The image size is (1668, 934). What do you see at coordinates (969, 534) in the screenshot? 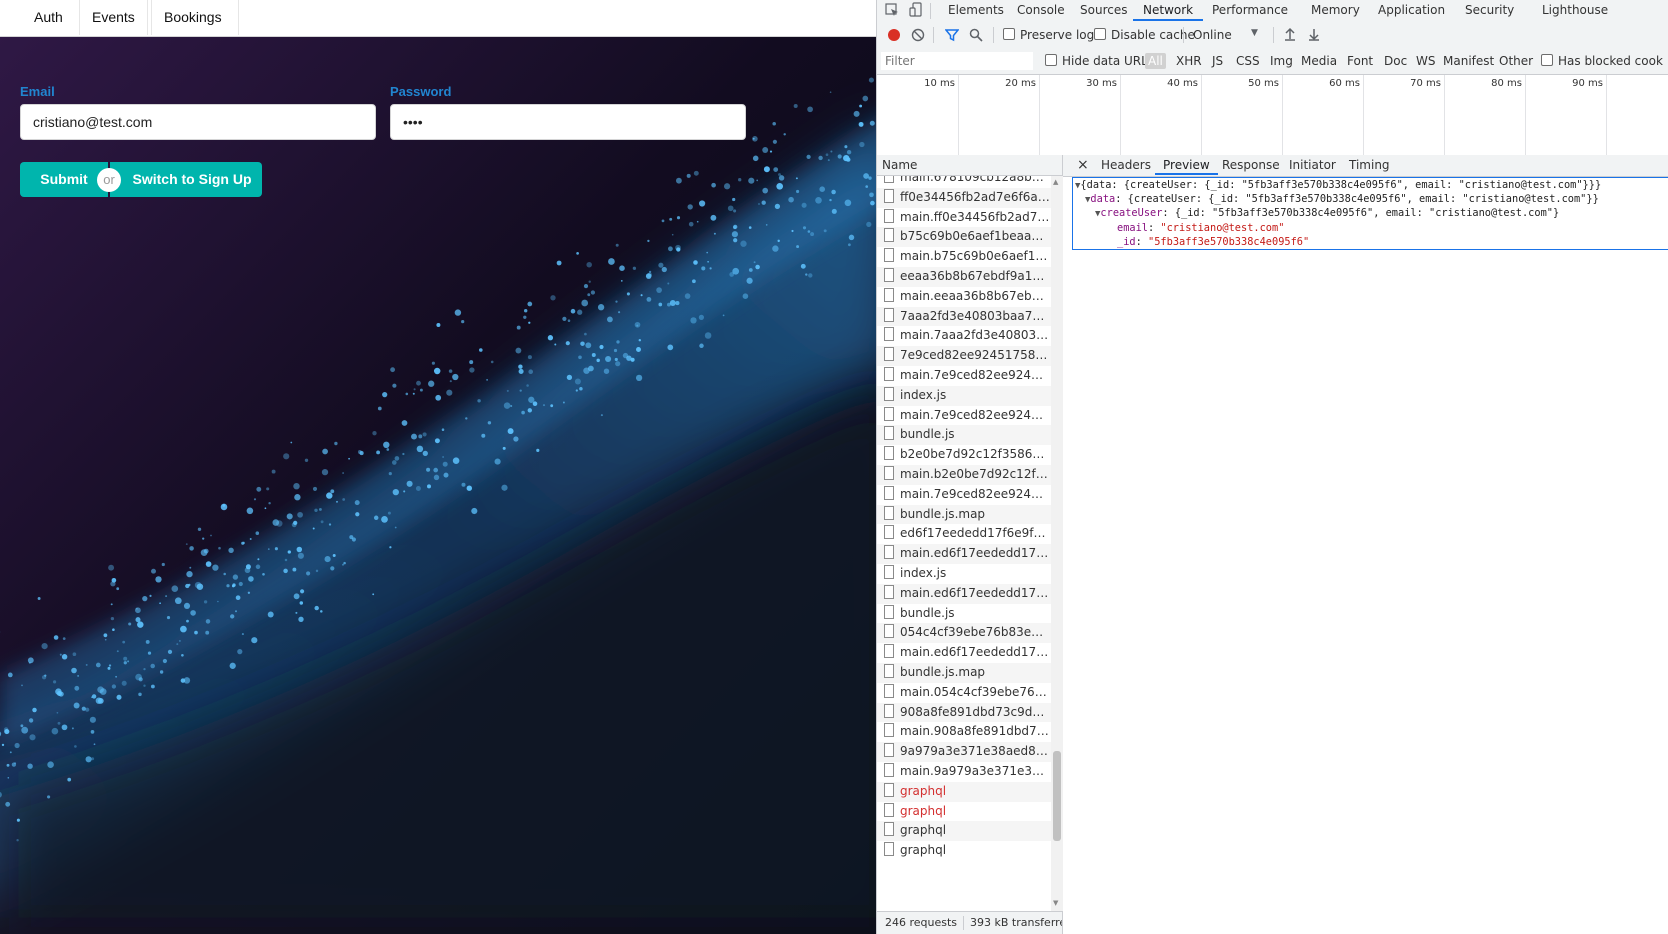
I see `request-row: ed6f17eededd17f6e9f6.hot-update.json` at bounding box center [969, 534].